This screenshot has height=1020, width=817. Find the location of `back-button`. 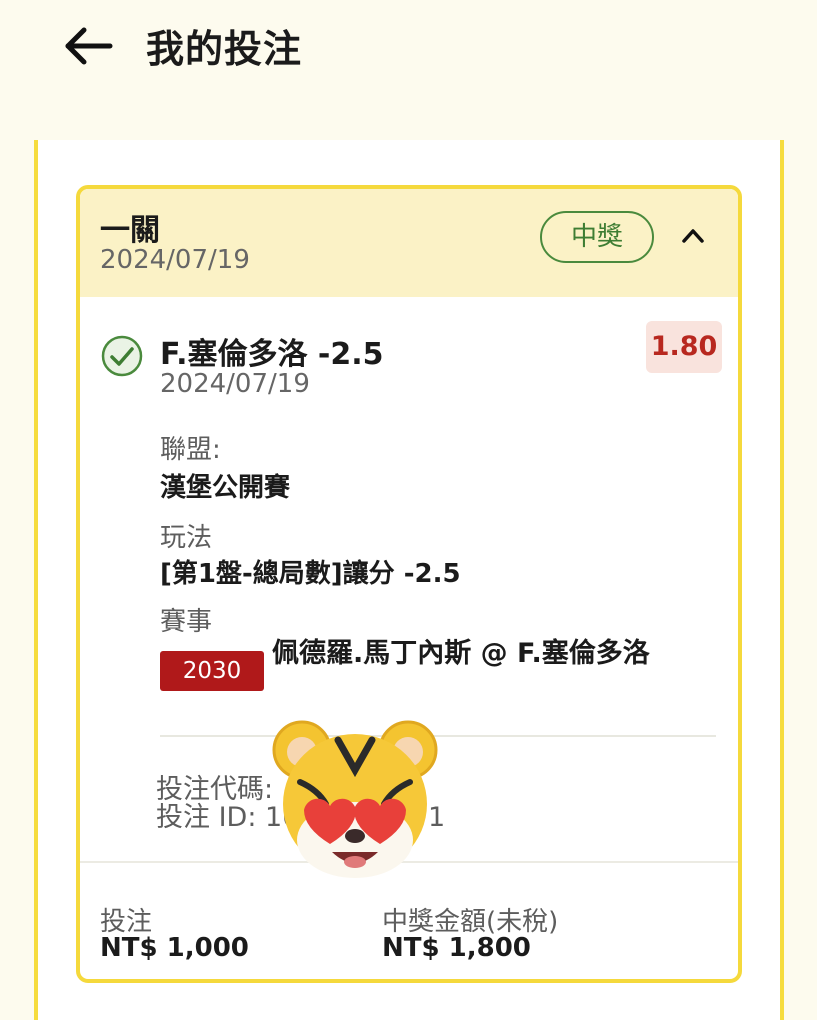

back-button is located at coordinates (90, 46).